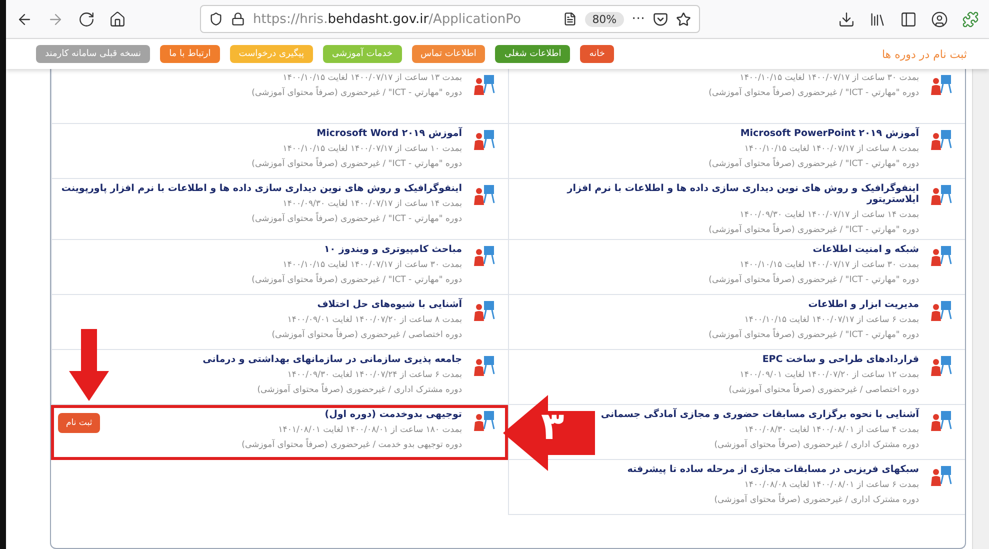 The width and height of the screenshot is (989, 549). I want to click on course-duration: بمدت ۱۸۰ ساعت از ۱۴۰۰/۰۸/۰۱ لغایت ۱۴۰۱/۰۸/۰۱, so click(369, 430).